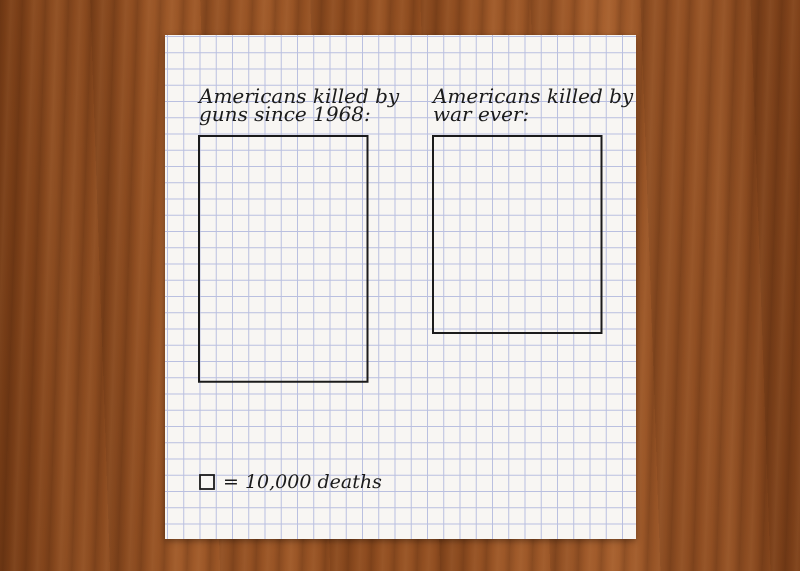 The image size is (800, 571). I want to click on legend-square-icon, so click(207, 482).